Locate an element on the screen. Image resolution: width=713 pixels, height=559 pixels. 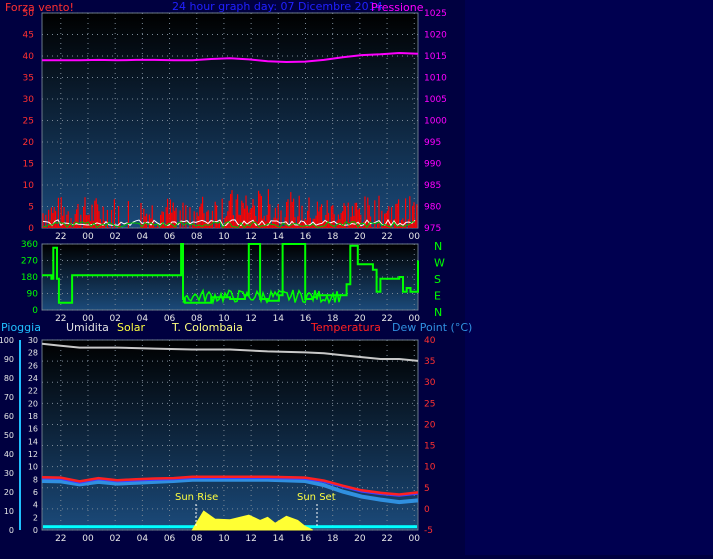
wind-tick-3: 15 is located at coordinates (28, 165).